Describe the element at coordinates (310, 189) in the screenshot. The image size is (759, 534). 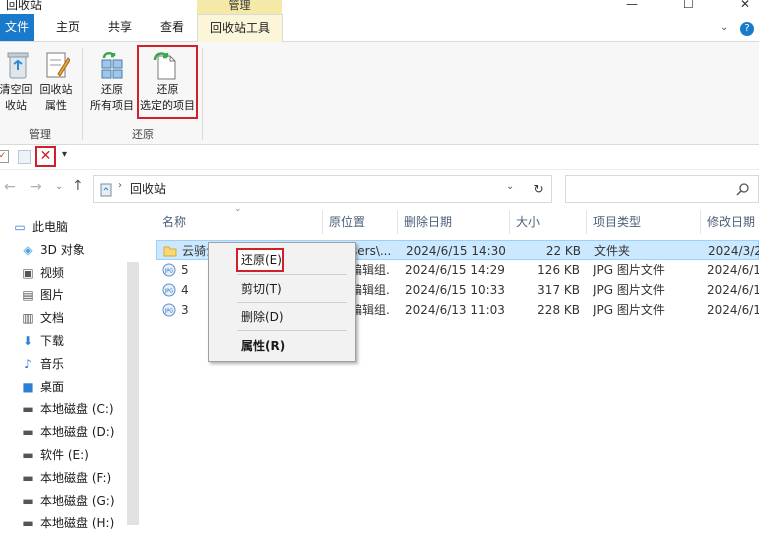
I see `address-bar: › 回收站 ⌄` at that location.